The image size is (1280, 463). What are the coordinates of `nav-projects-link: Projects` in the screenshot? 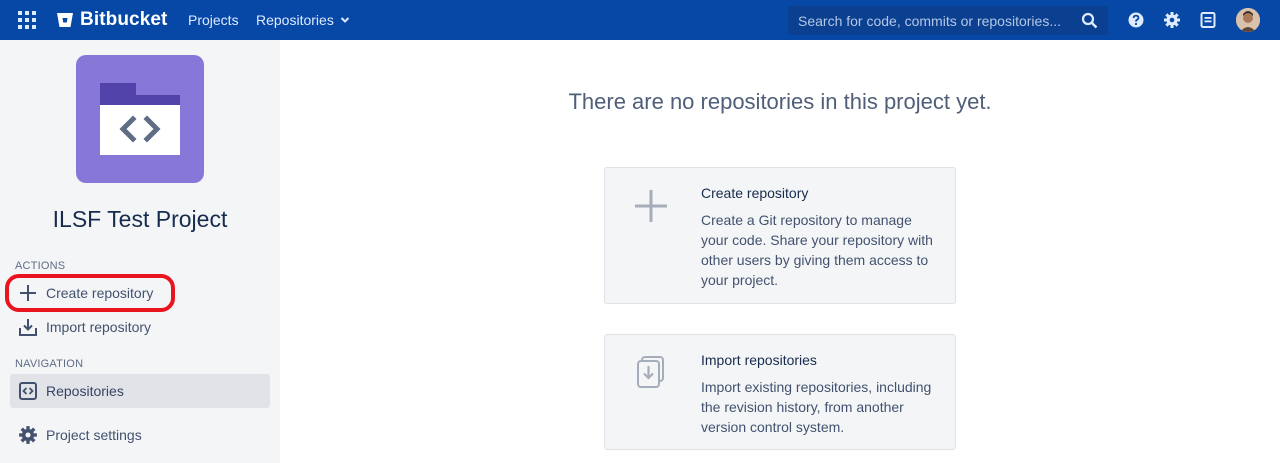 It's located at (213, 20).